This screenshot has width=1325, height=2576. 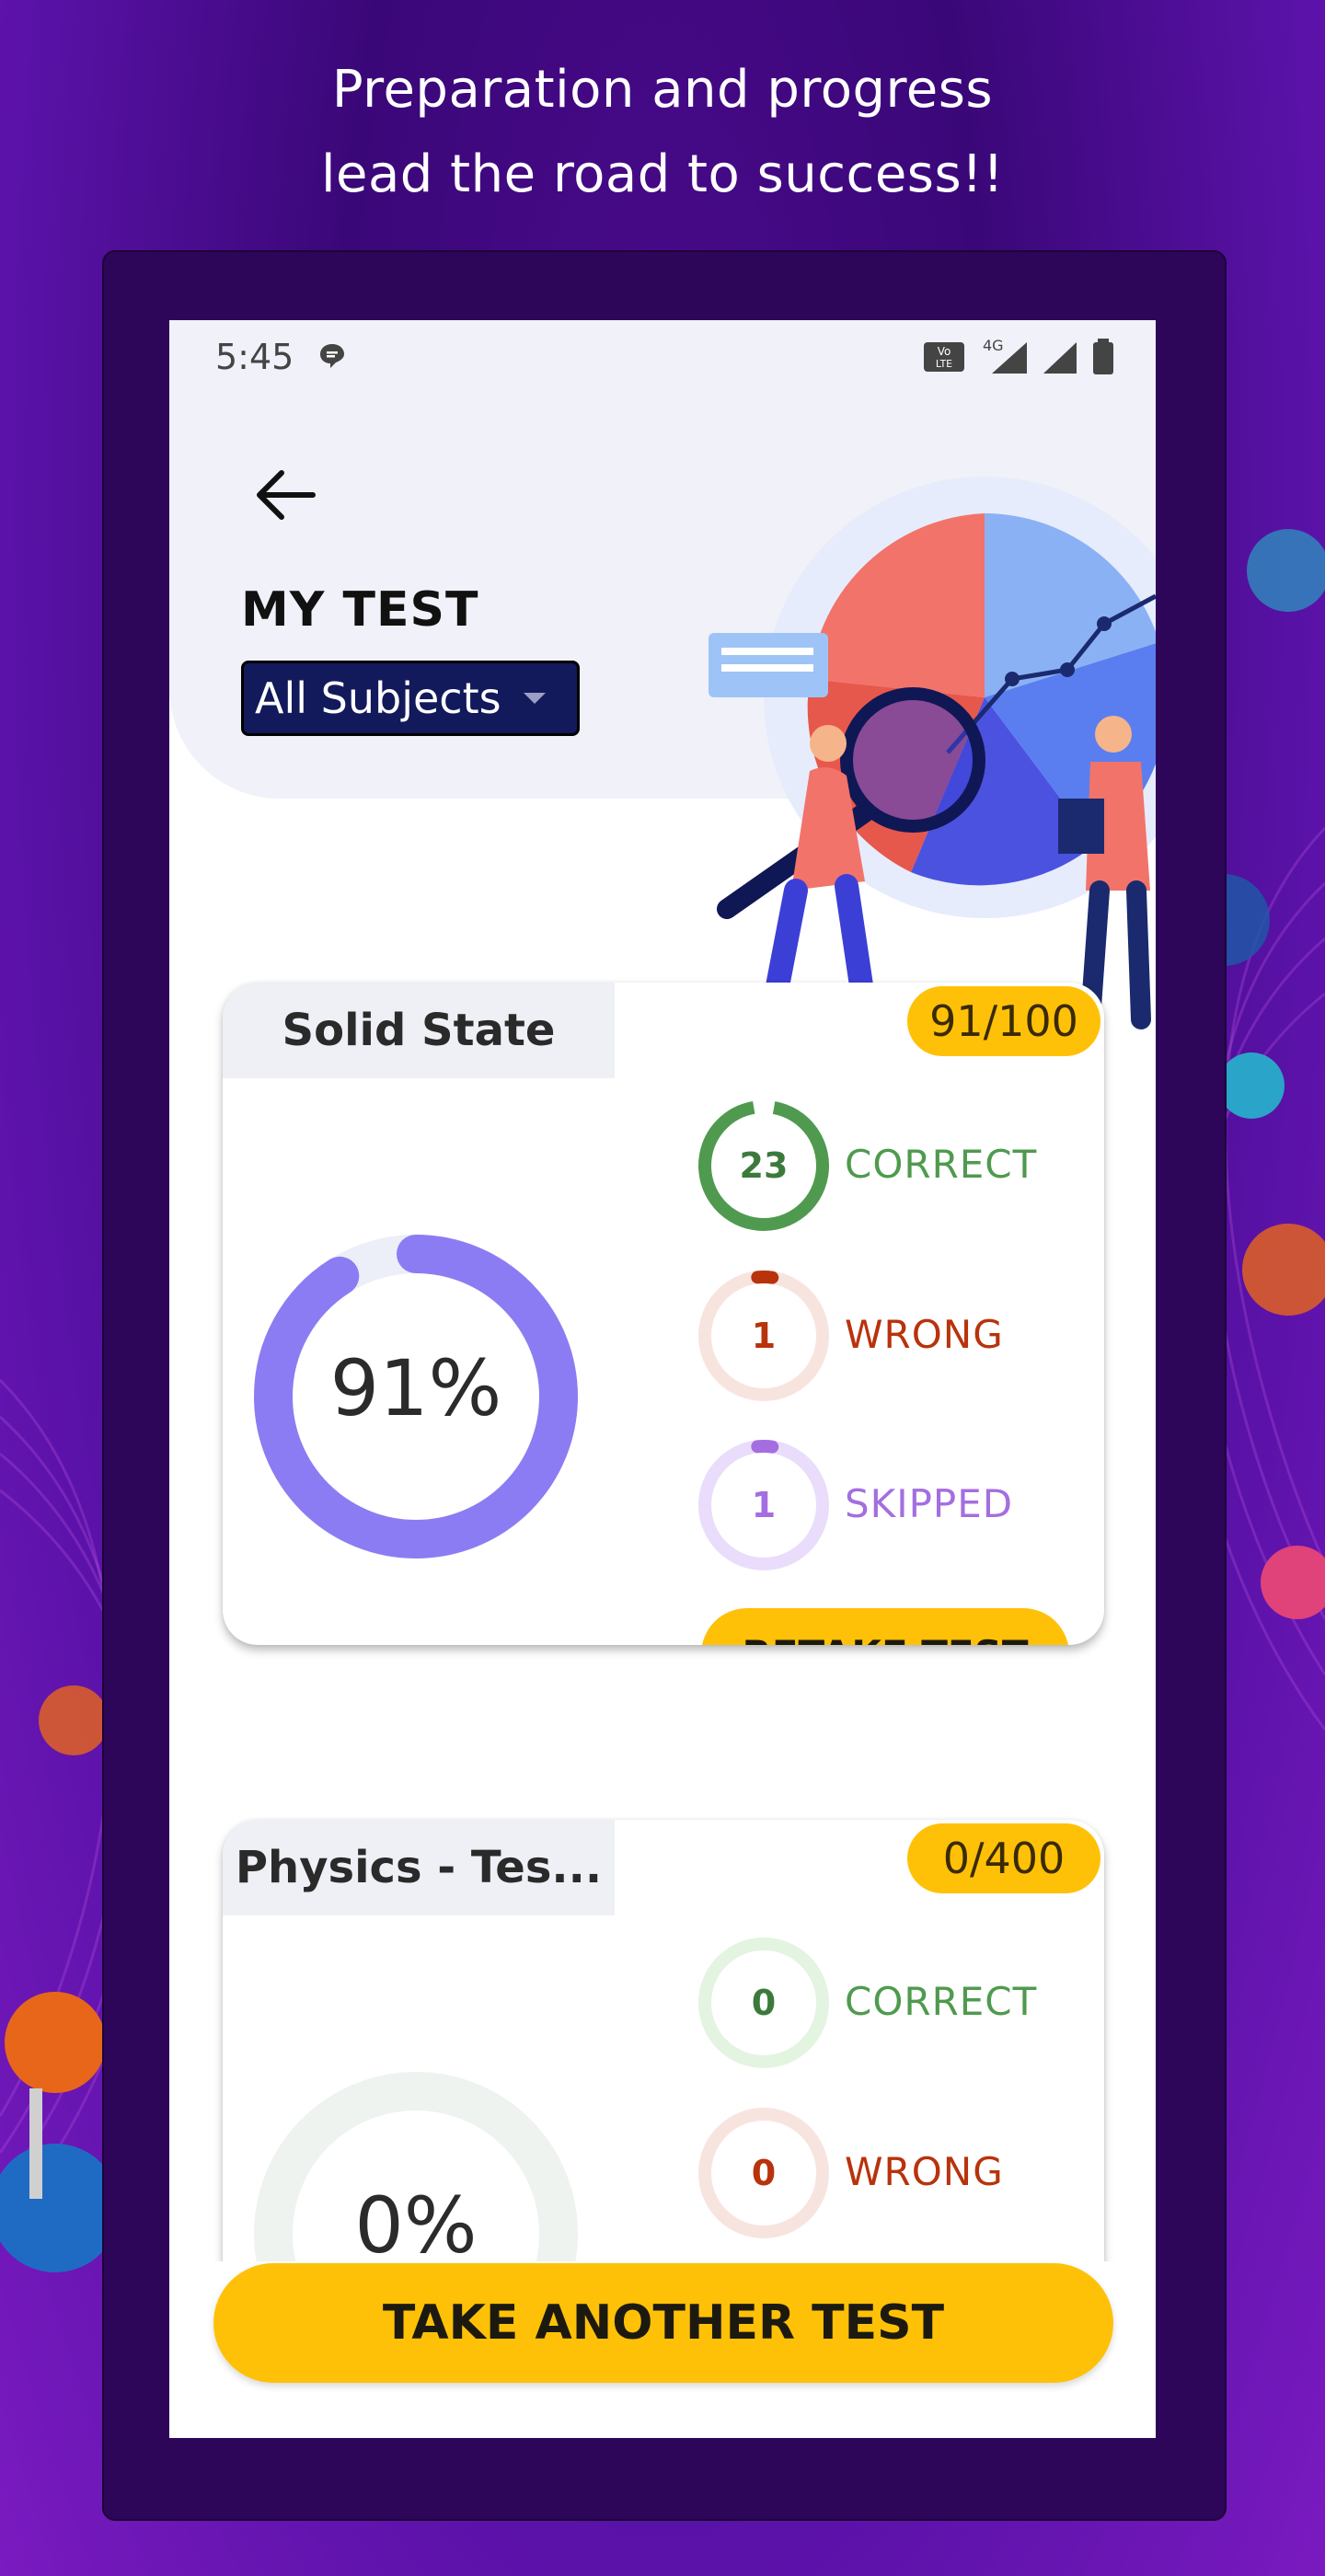 I want to click on wrong-stat: 1 WRONG, so click(x=889, y=1337).